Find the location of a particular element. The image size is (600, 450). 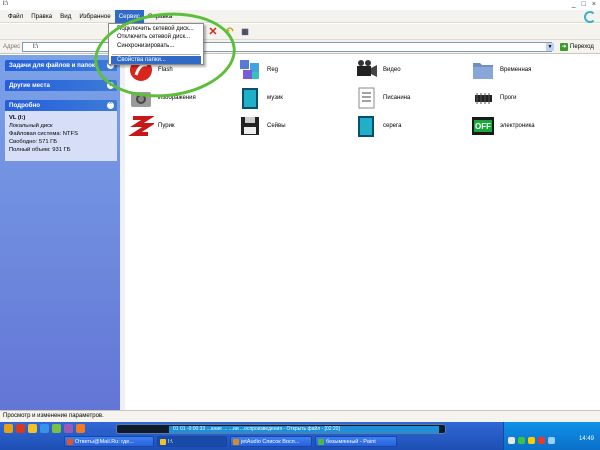

reg-icon is located at coordinates (250, 70).